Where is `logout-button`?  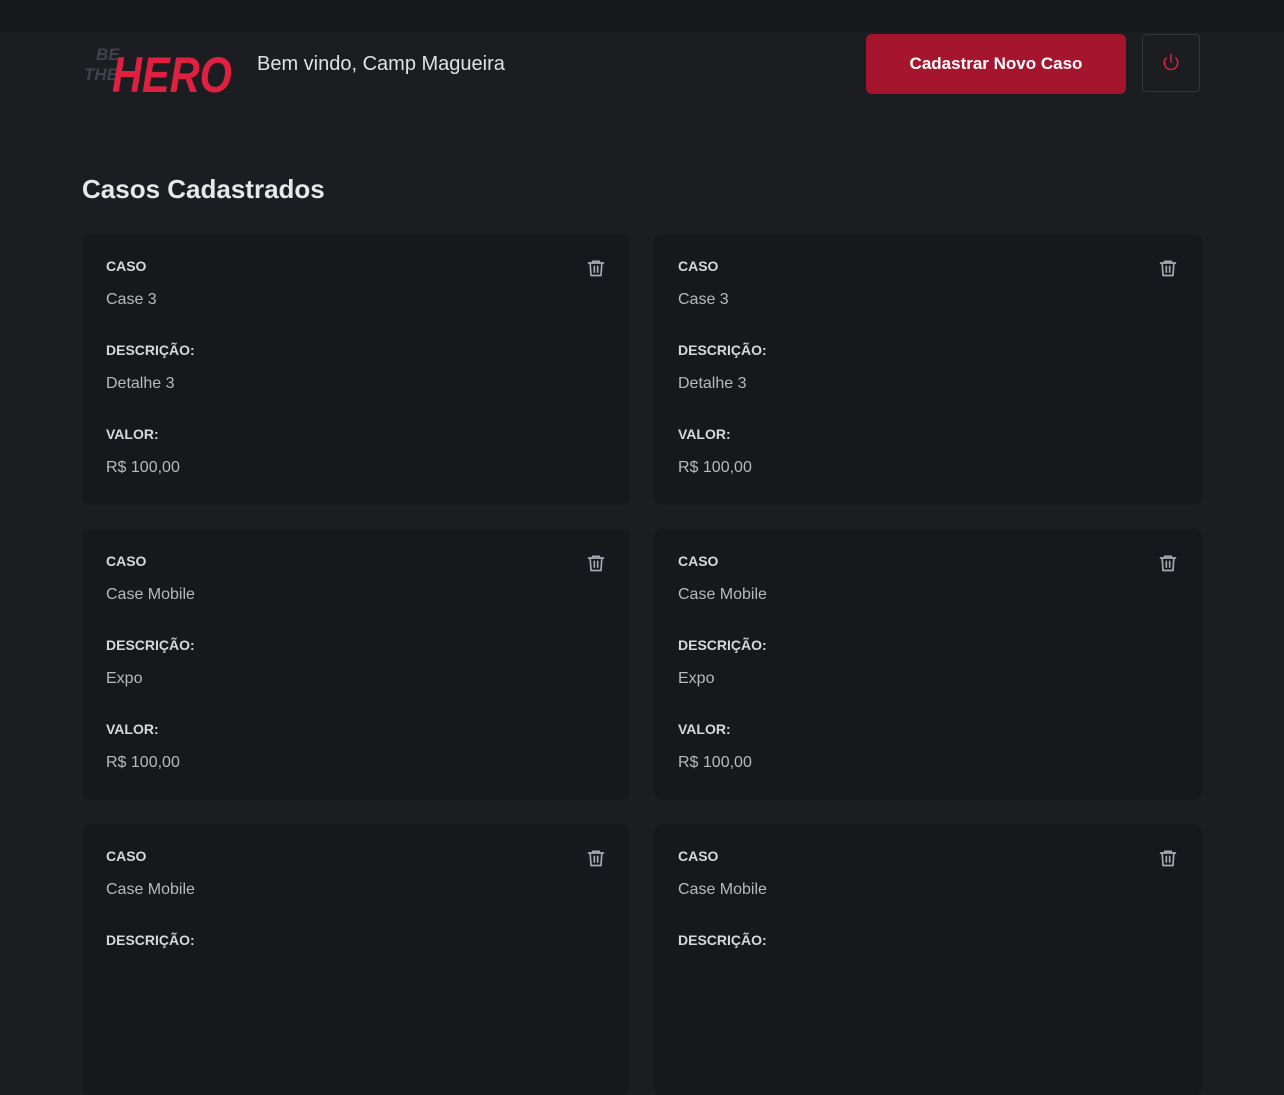 logout-button is located at coordinates (1171, 63).